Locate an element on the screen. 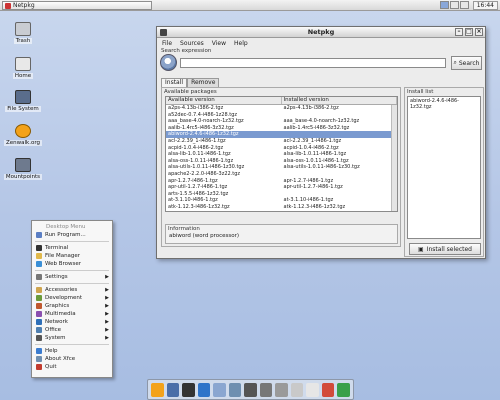  help-icon is located at coordinates (39, 351).